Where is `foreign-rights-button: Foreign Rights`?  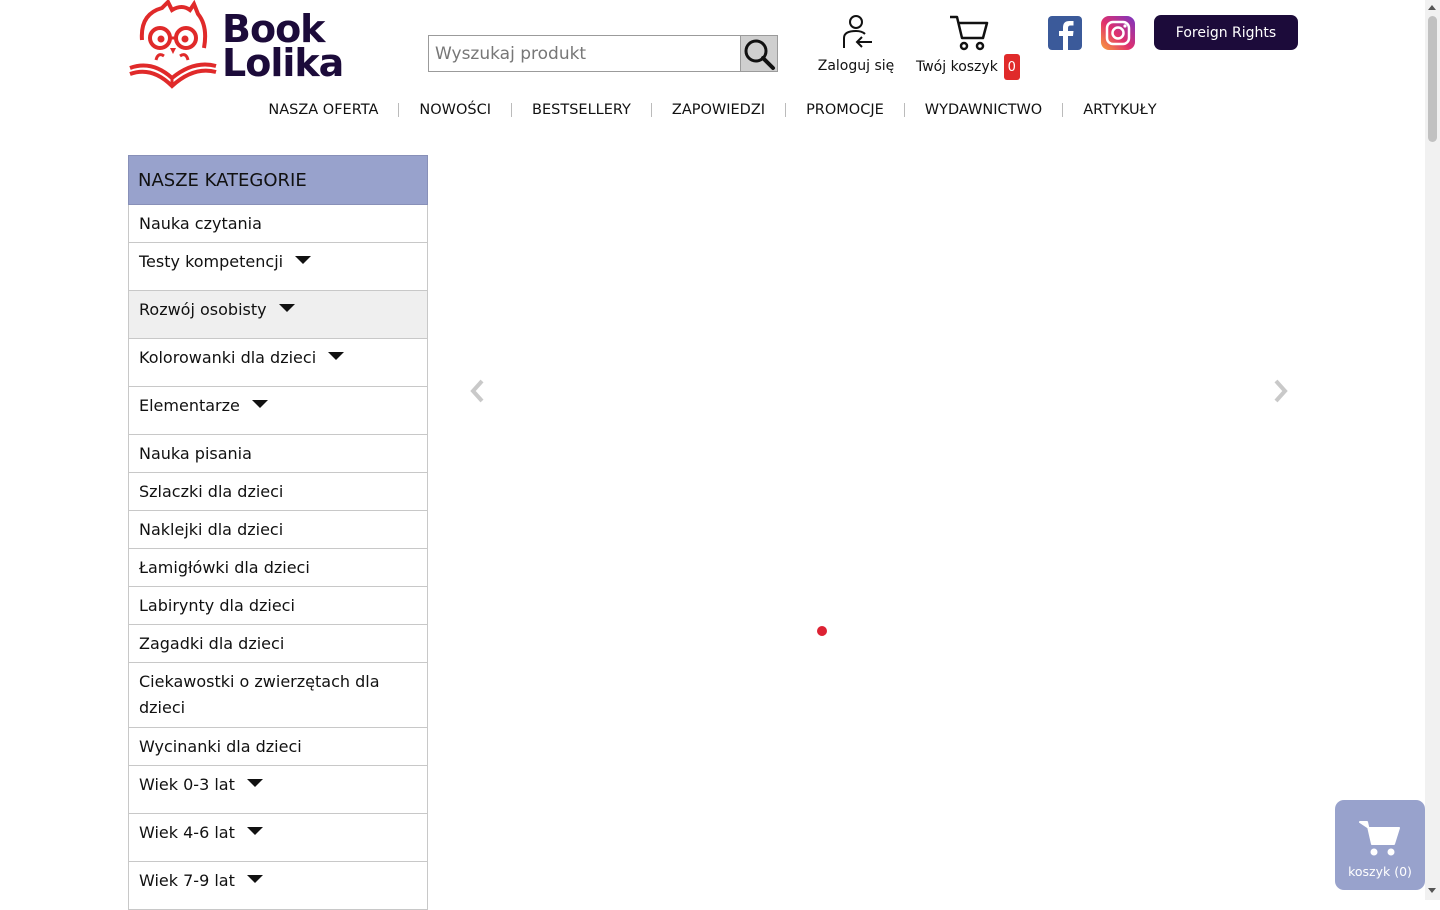
foreign-rights-button: Foreign Rights is located at coordinates (1226, 32).